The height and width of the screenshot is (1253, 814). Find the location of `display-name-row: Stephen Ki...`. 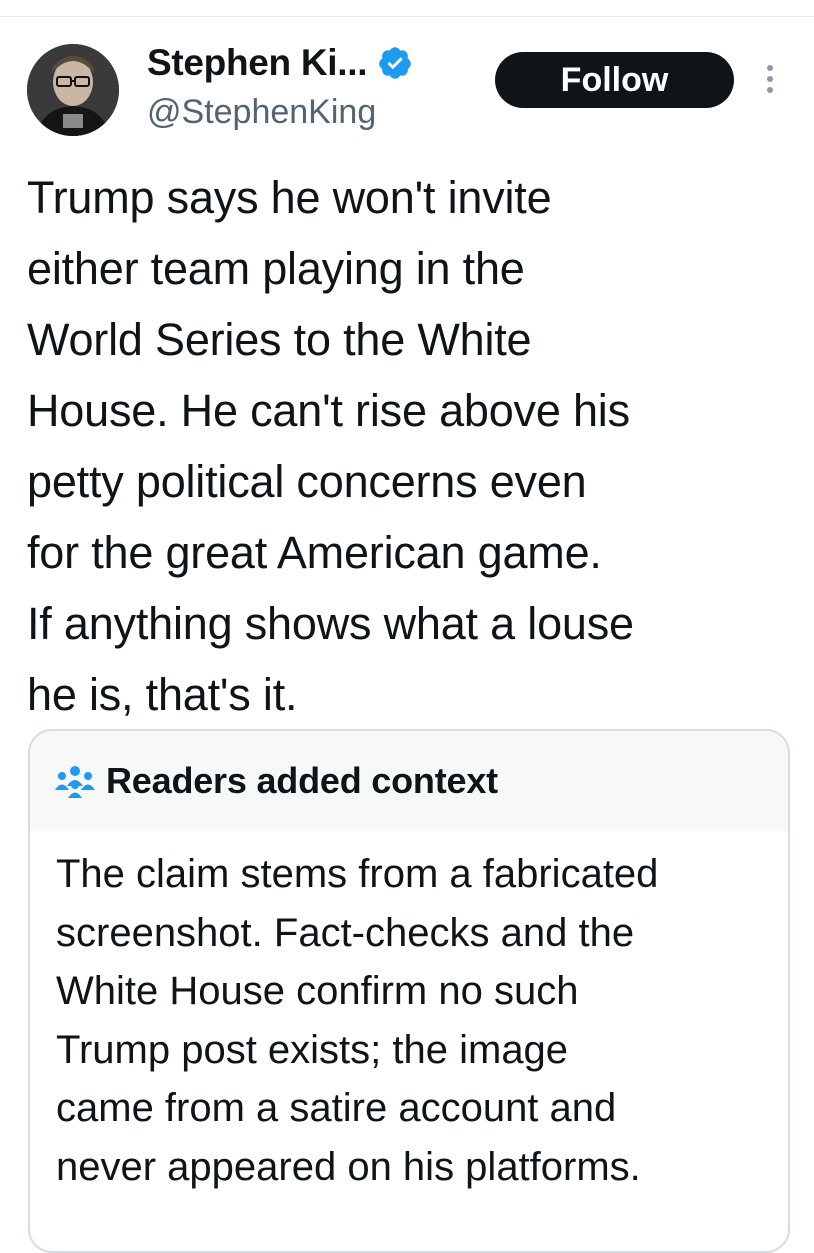

display-name-row: Stephen Ki... is located at coordinates (280, 63).